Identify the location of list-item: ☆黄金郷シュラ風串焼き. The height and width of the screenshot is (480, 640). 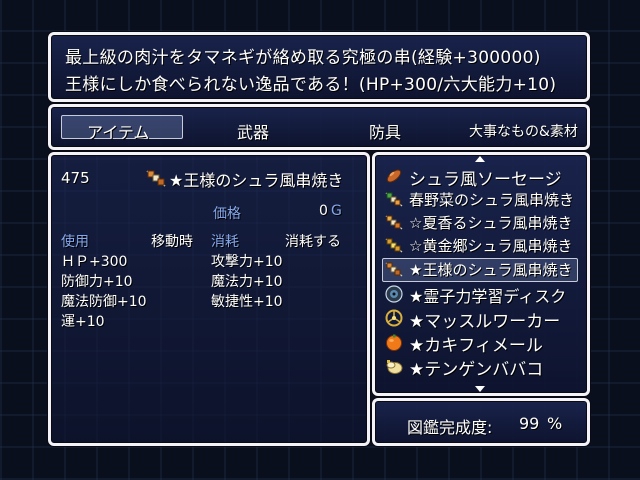
(483, 245).